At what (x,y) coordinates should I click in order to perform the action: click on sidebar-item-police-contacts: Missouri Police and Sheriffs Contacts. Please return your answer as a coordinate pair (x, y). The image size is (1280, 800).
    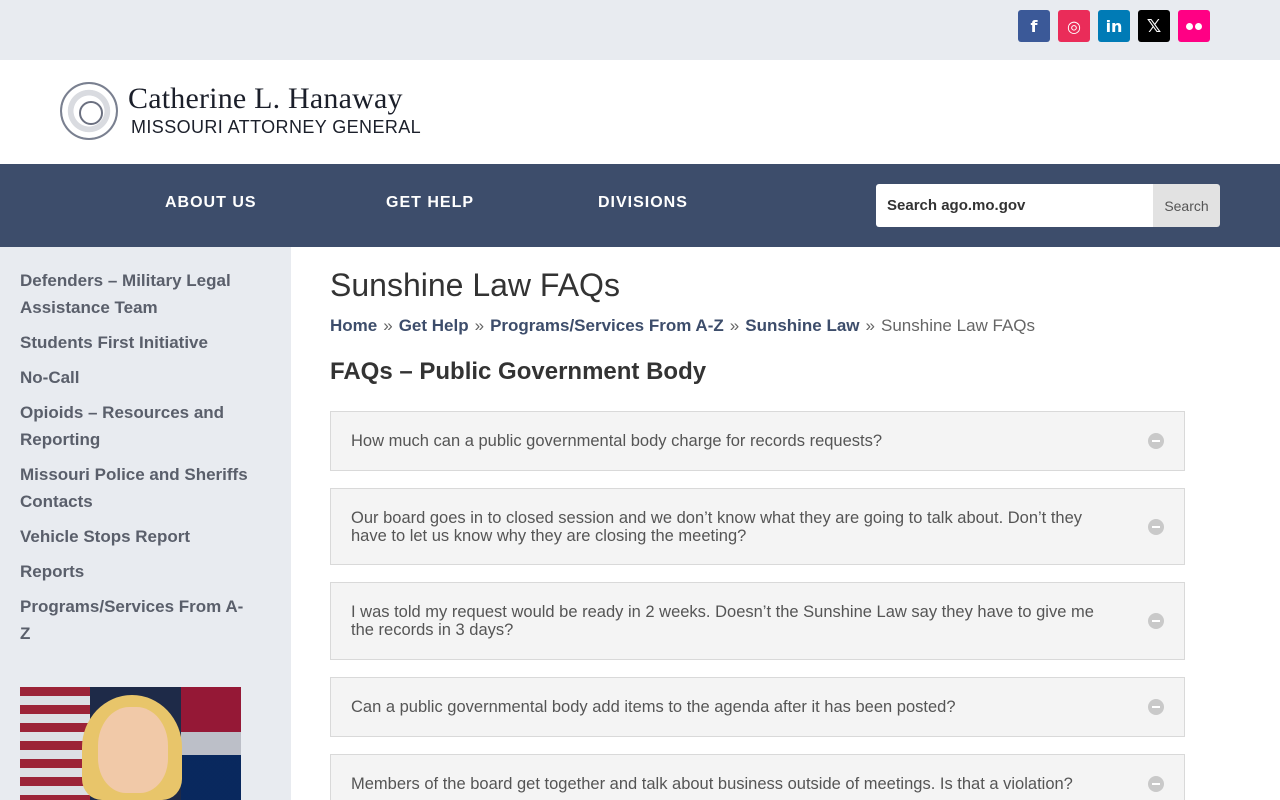
    Looking at the image, I should click on (135, 488).